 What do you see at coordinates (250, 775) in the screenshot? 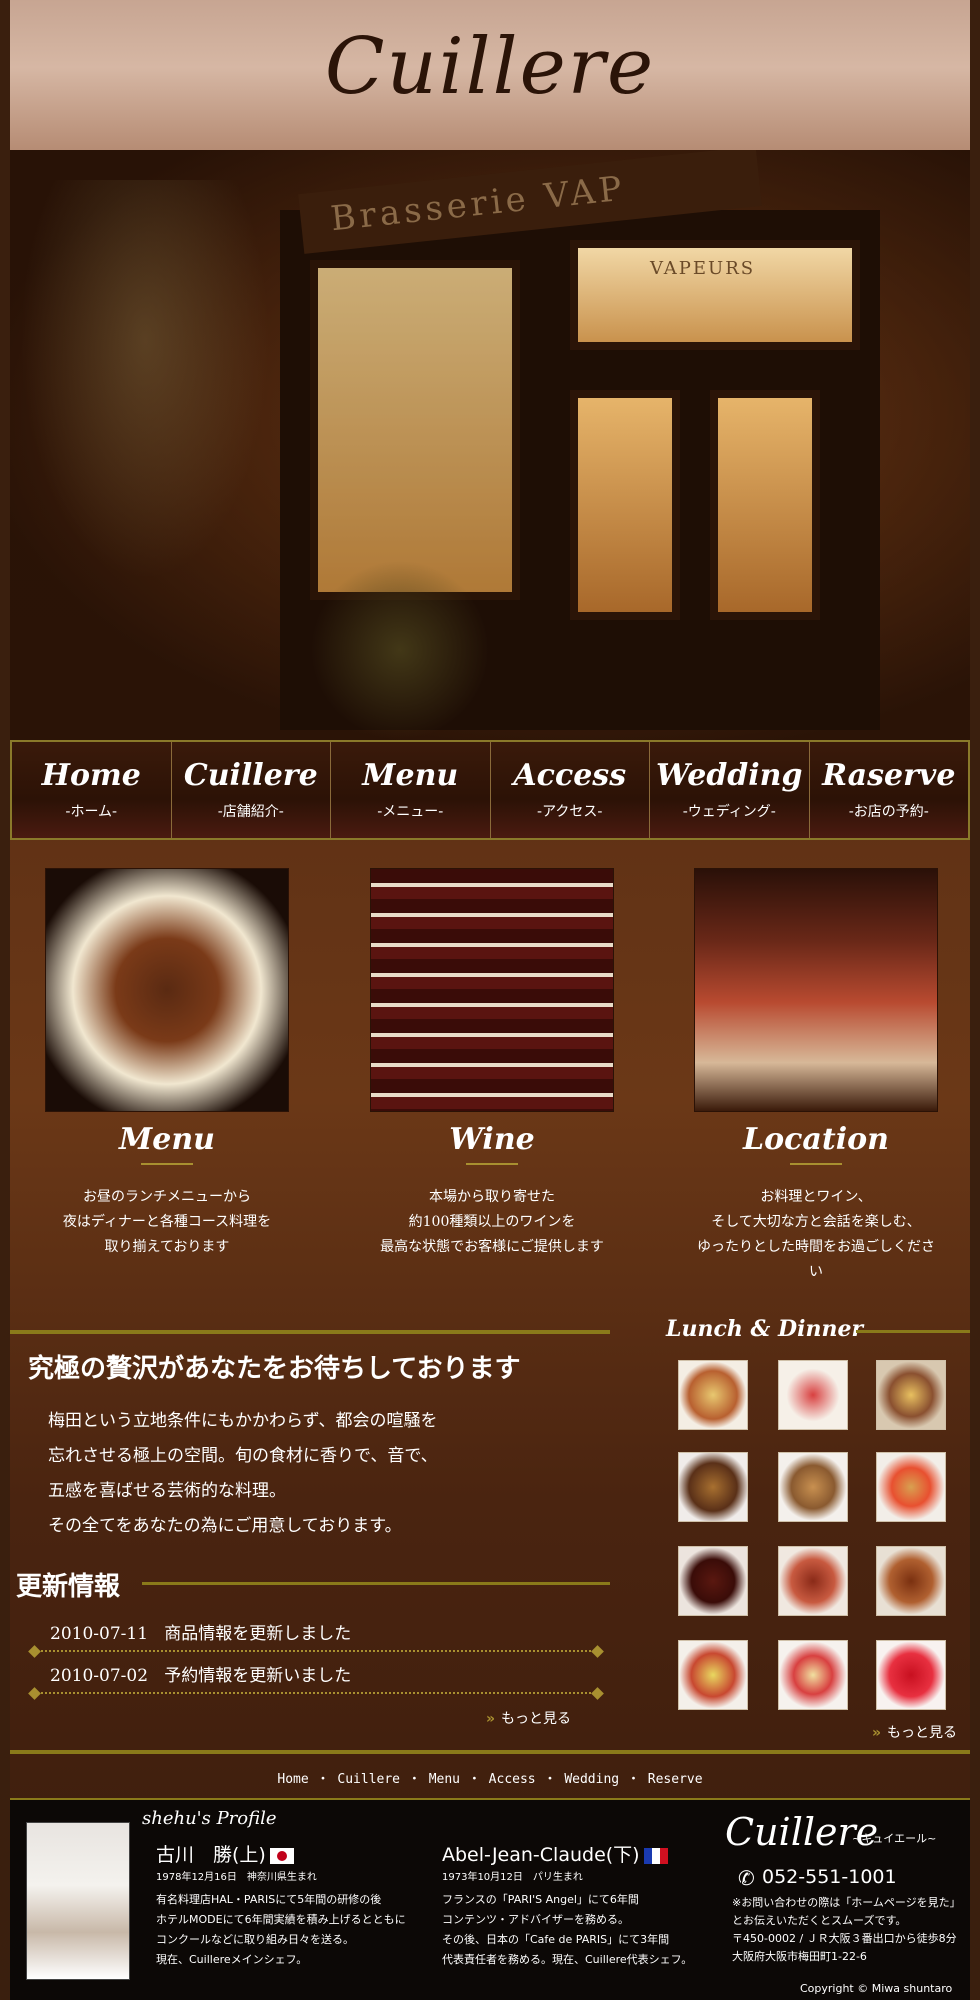
I see `nav-label-en: Cuillere` at bounding box center [250, 775].